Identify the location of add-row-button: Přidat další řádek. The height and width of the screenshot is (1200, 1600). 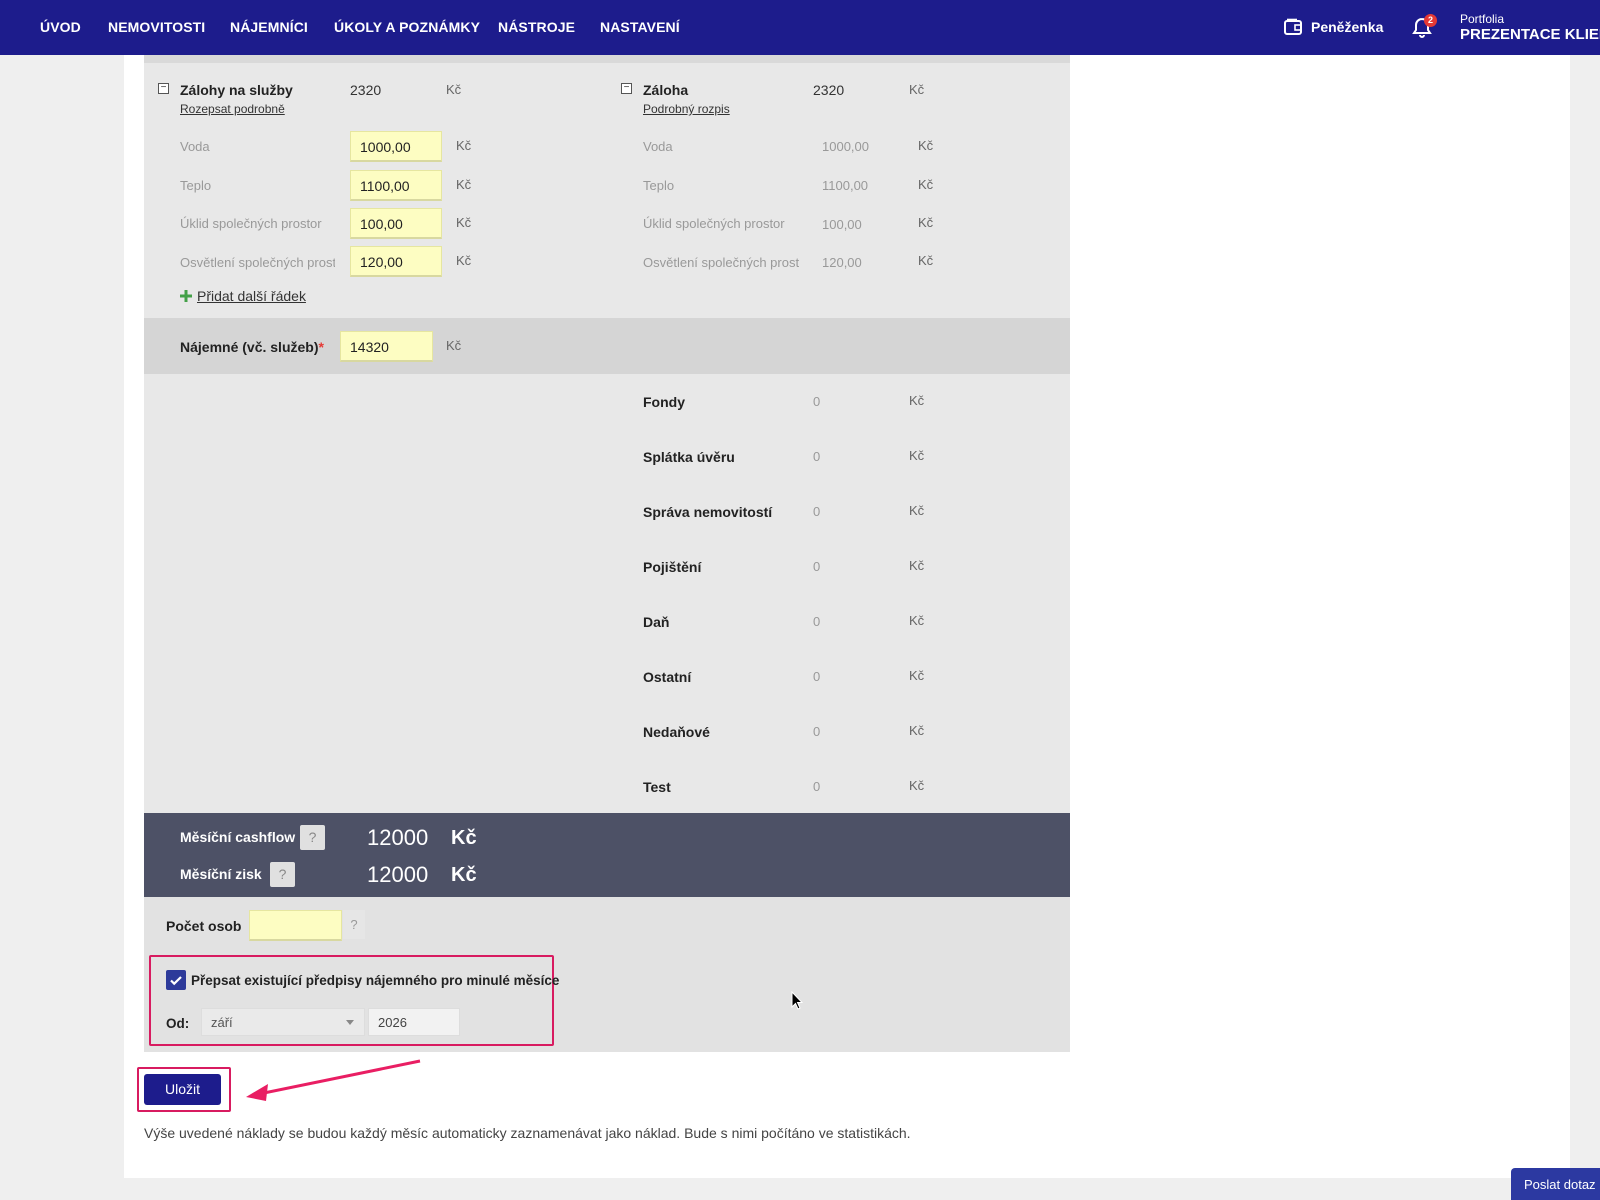
(243, 296).